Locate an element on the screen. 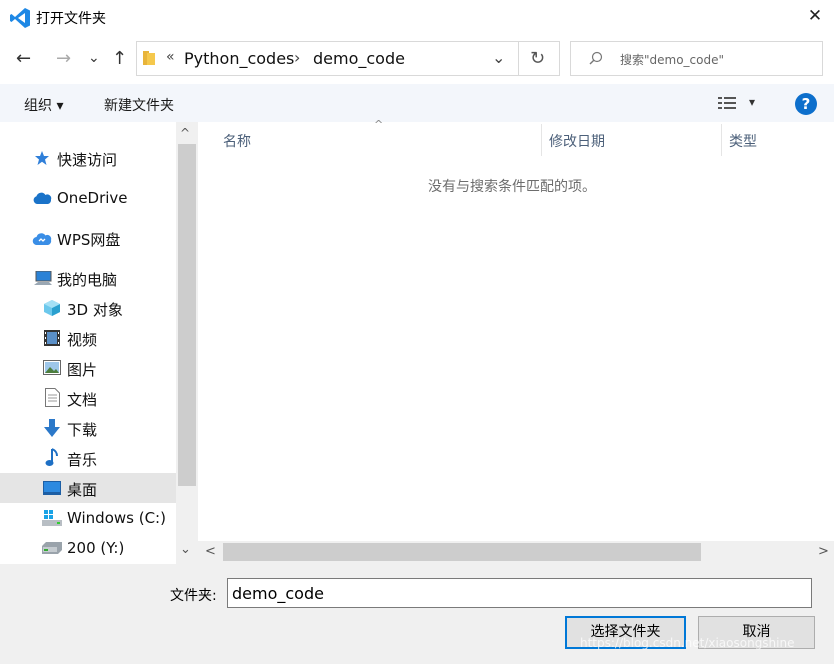 The height and width of the screenshot is (664, 834). wps-cloud-icon is located at coordinates (42, 238).